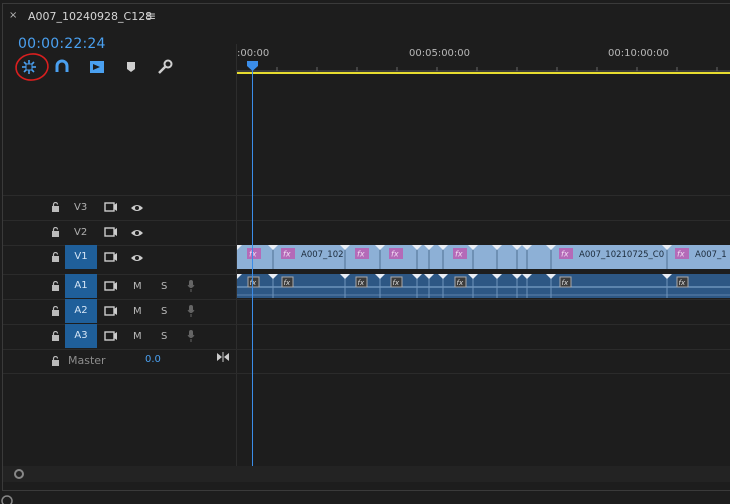 This screenshot has height=504, width=730. I want to click on playhead-handle, so click(252, 66).